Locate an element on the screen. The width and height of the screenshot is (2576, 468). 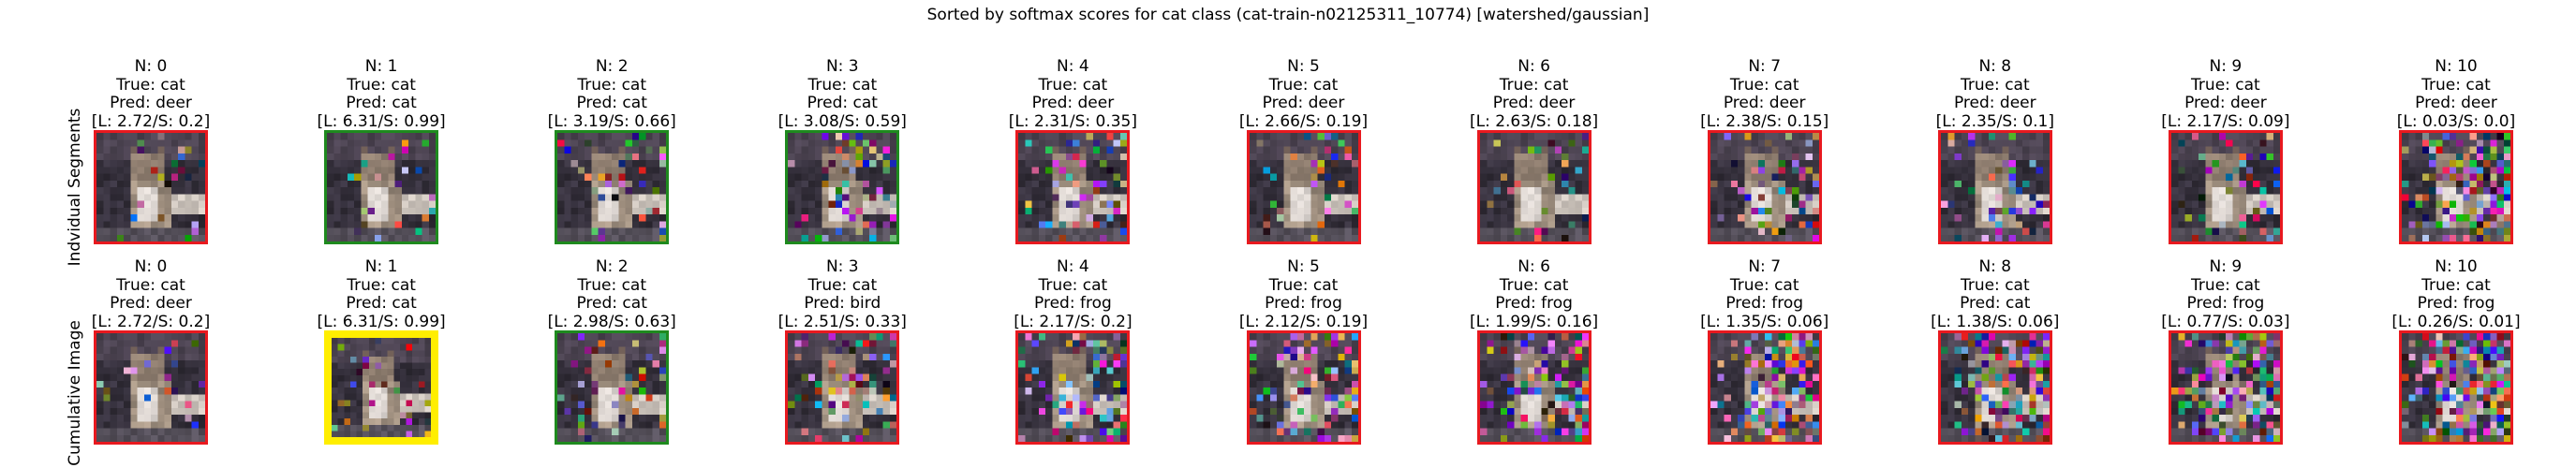
panel-caption: N: 3 True: cat Pred: cat [L: 3.08/S: 0.59] is located at coordinates (842, 94).